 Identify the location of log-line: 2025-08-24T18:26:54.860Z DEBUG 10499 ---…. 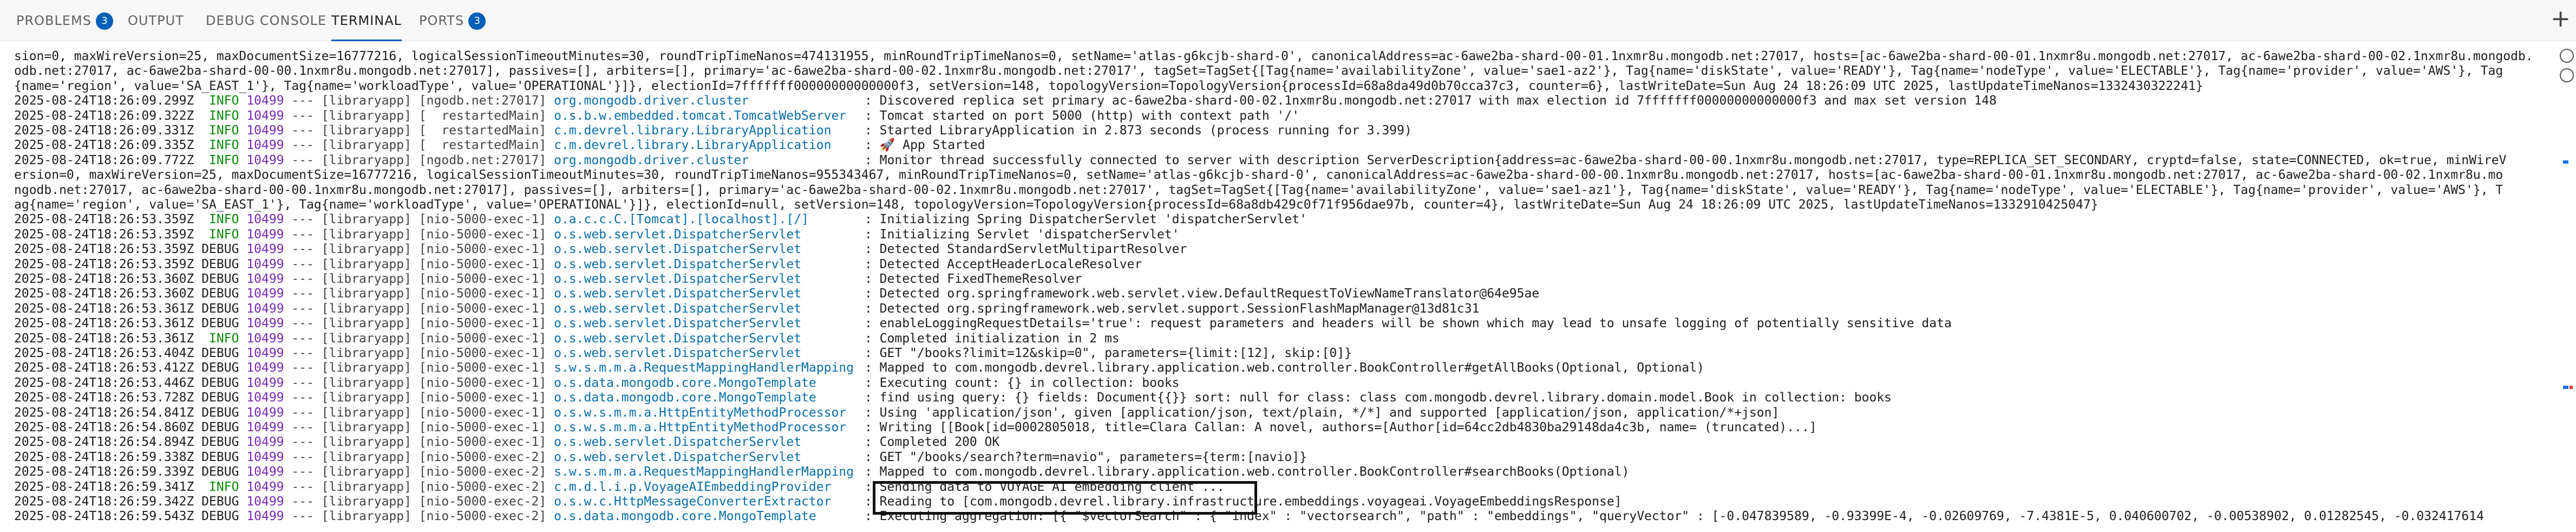
(916, 428).